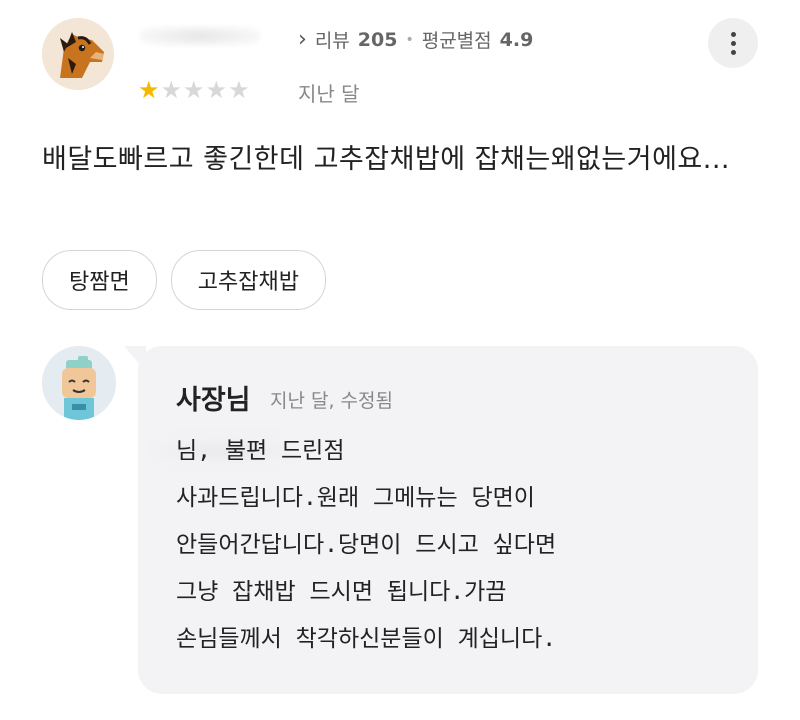  I want to click on owner-avatar-icon, so click(79, 383).